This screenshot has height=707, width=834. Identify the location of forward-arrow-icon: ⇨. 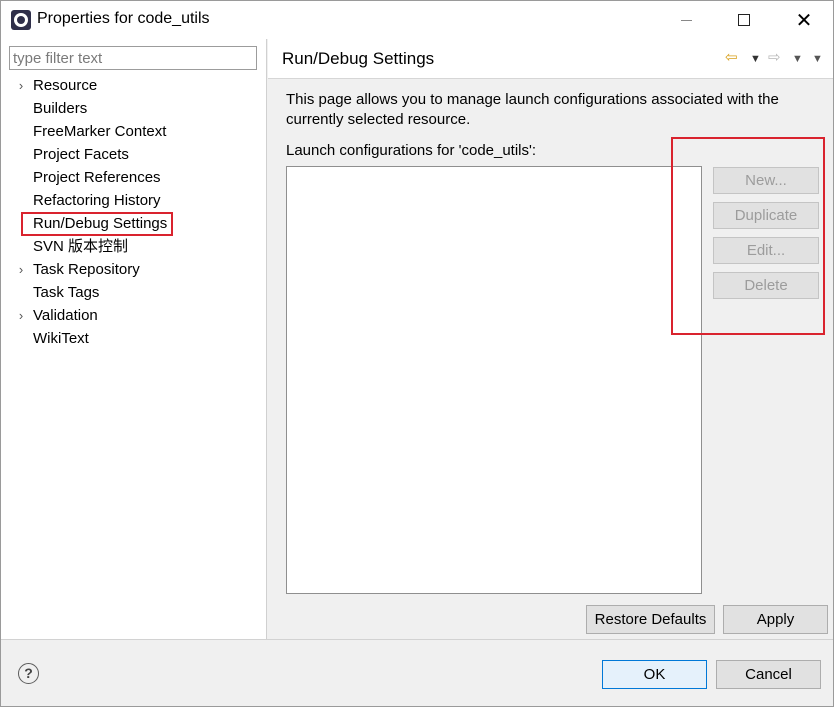
(774, 58).